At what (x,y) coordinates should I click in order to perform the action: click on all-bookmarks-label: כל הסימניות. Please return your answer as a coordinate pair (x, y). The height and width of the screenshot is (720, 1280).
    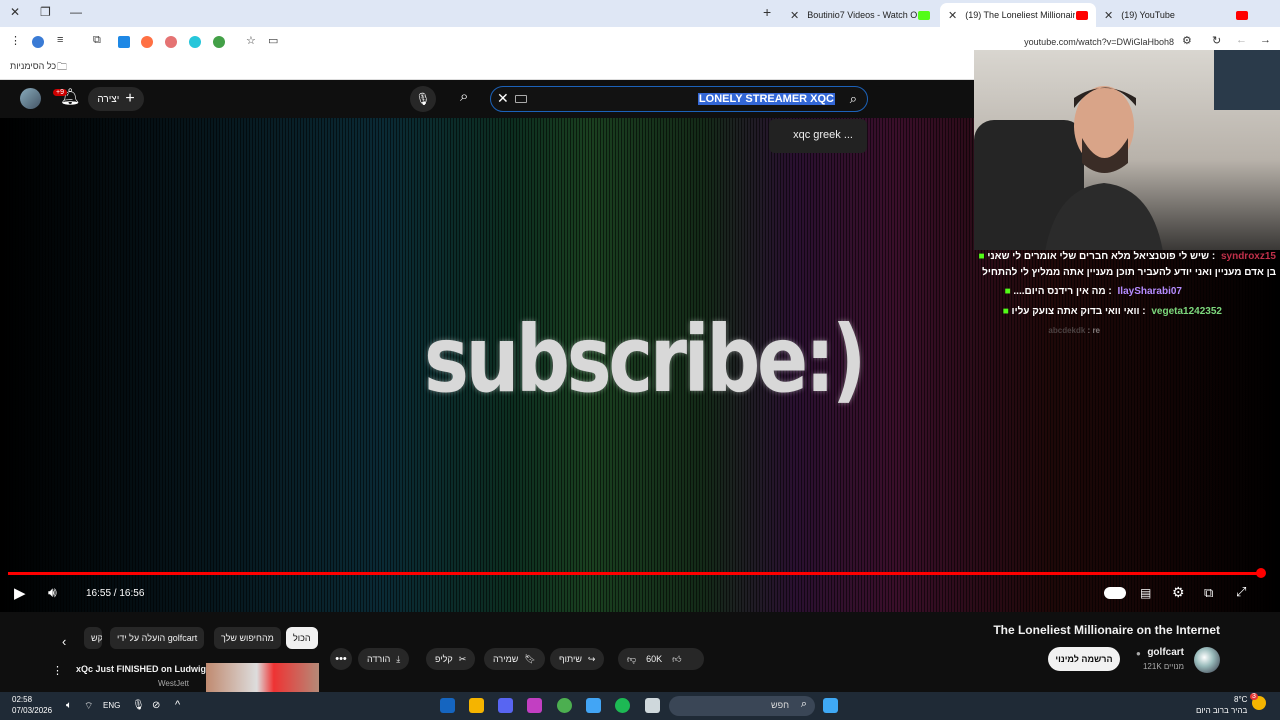
    Looking at the image, I should click on (33, 66).